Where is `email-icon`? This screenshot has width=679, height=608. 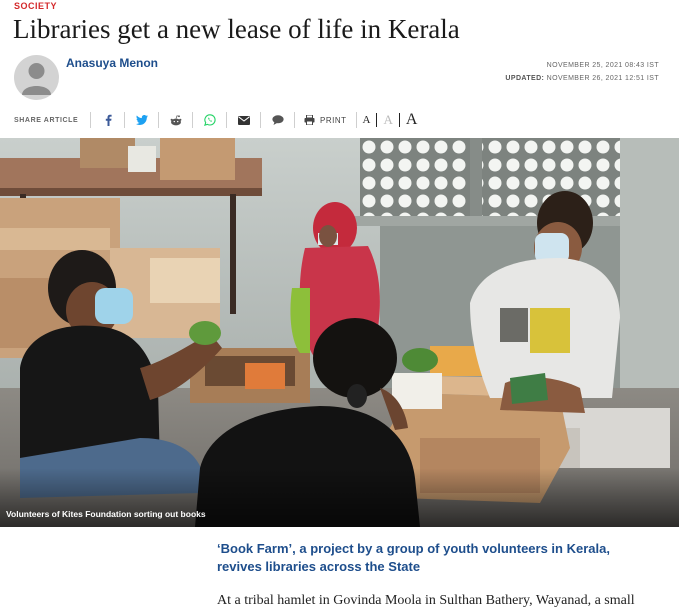 email-icon is located at coordinates (243, 120).